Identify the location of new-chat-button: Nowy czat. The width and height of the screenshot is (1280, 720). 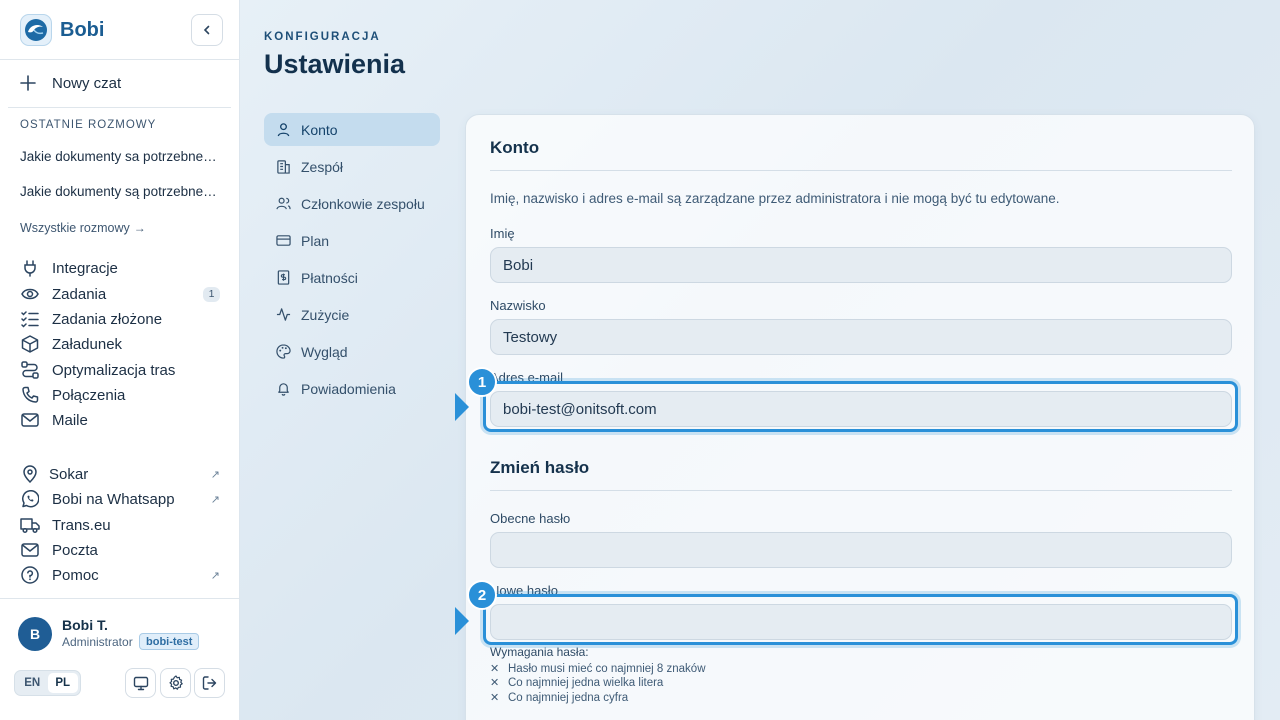
(70, 83).